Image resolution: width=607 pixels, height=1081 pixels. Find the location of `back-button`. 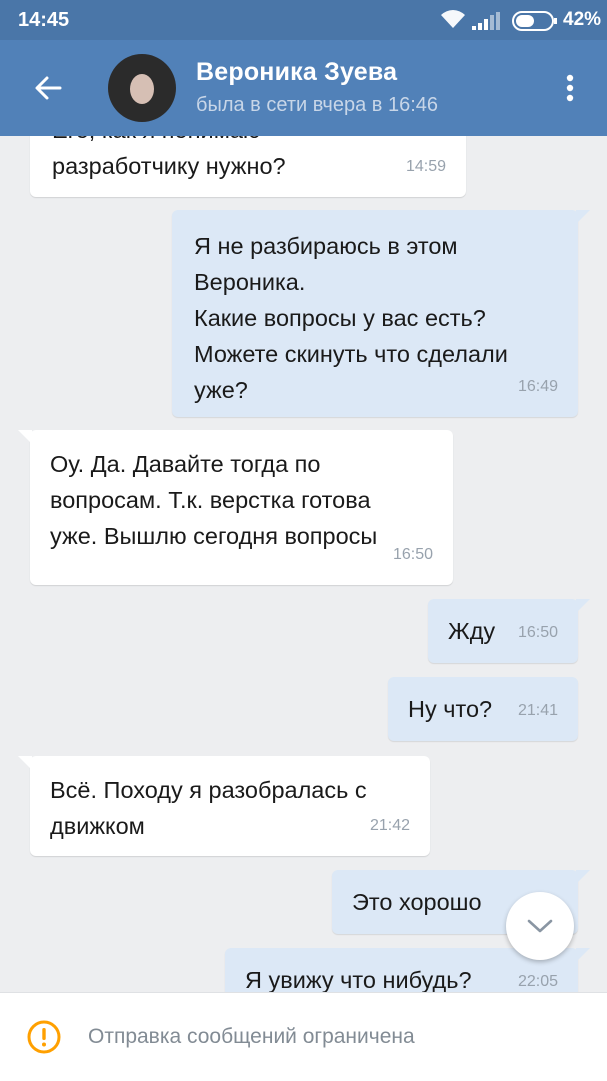

back-button is located at coordinates (48, 88).